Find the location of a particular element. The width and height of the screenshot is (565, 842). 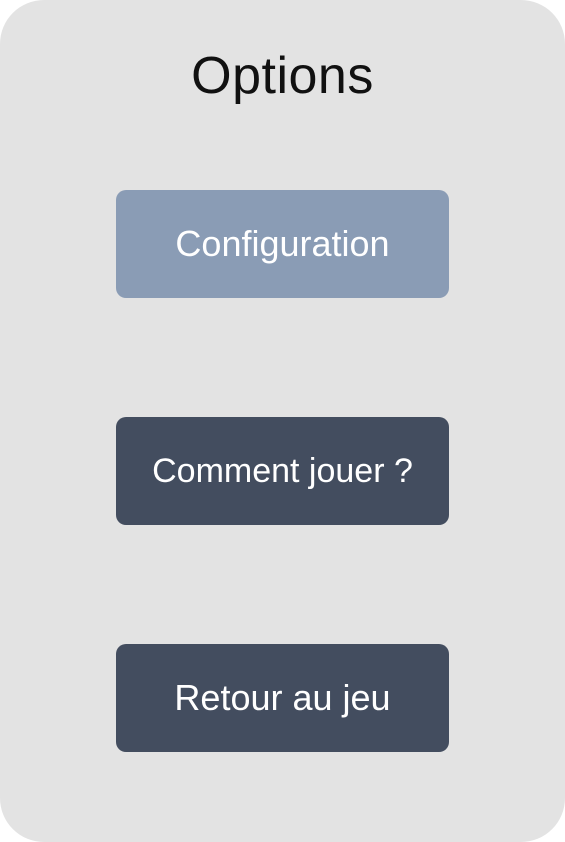

back-to-game-button-label: Retour au jeu is located at coordinates (282, 697).